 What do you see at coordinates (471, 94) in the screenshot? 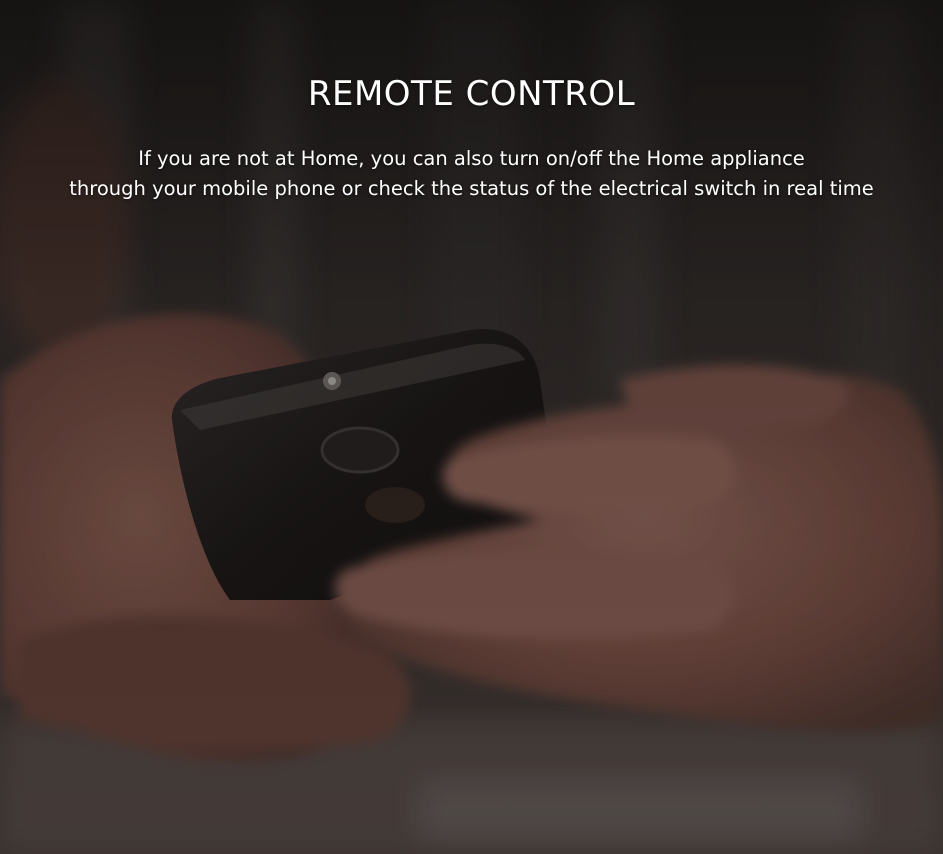
I see `banner-title: REMOTE CONTROL` at bounding box center [471, 94].